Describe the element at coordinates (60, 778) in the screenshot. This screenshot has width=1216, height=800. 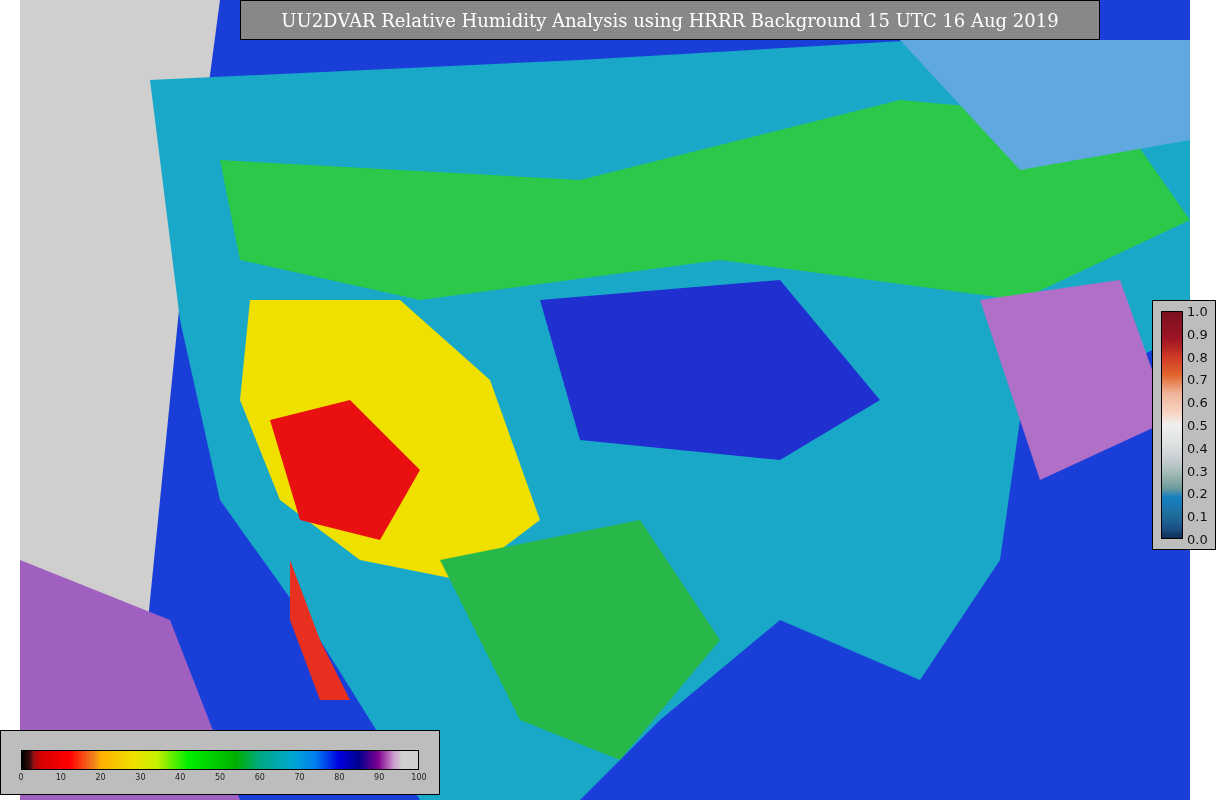
I see `colorbar-tick-label: 10` at that location.